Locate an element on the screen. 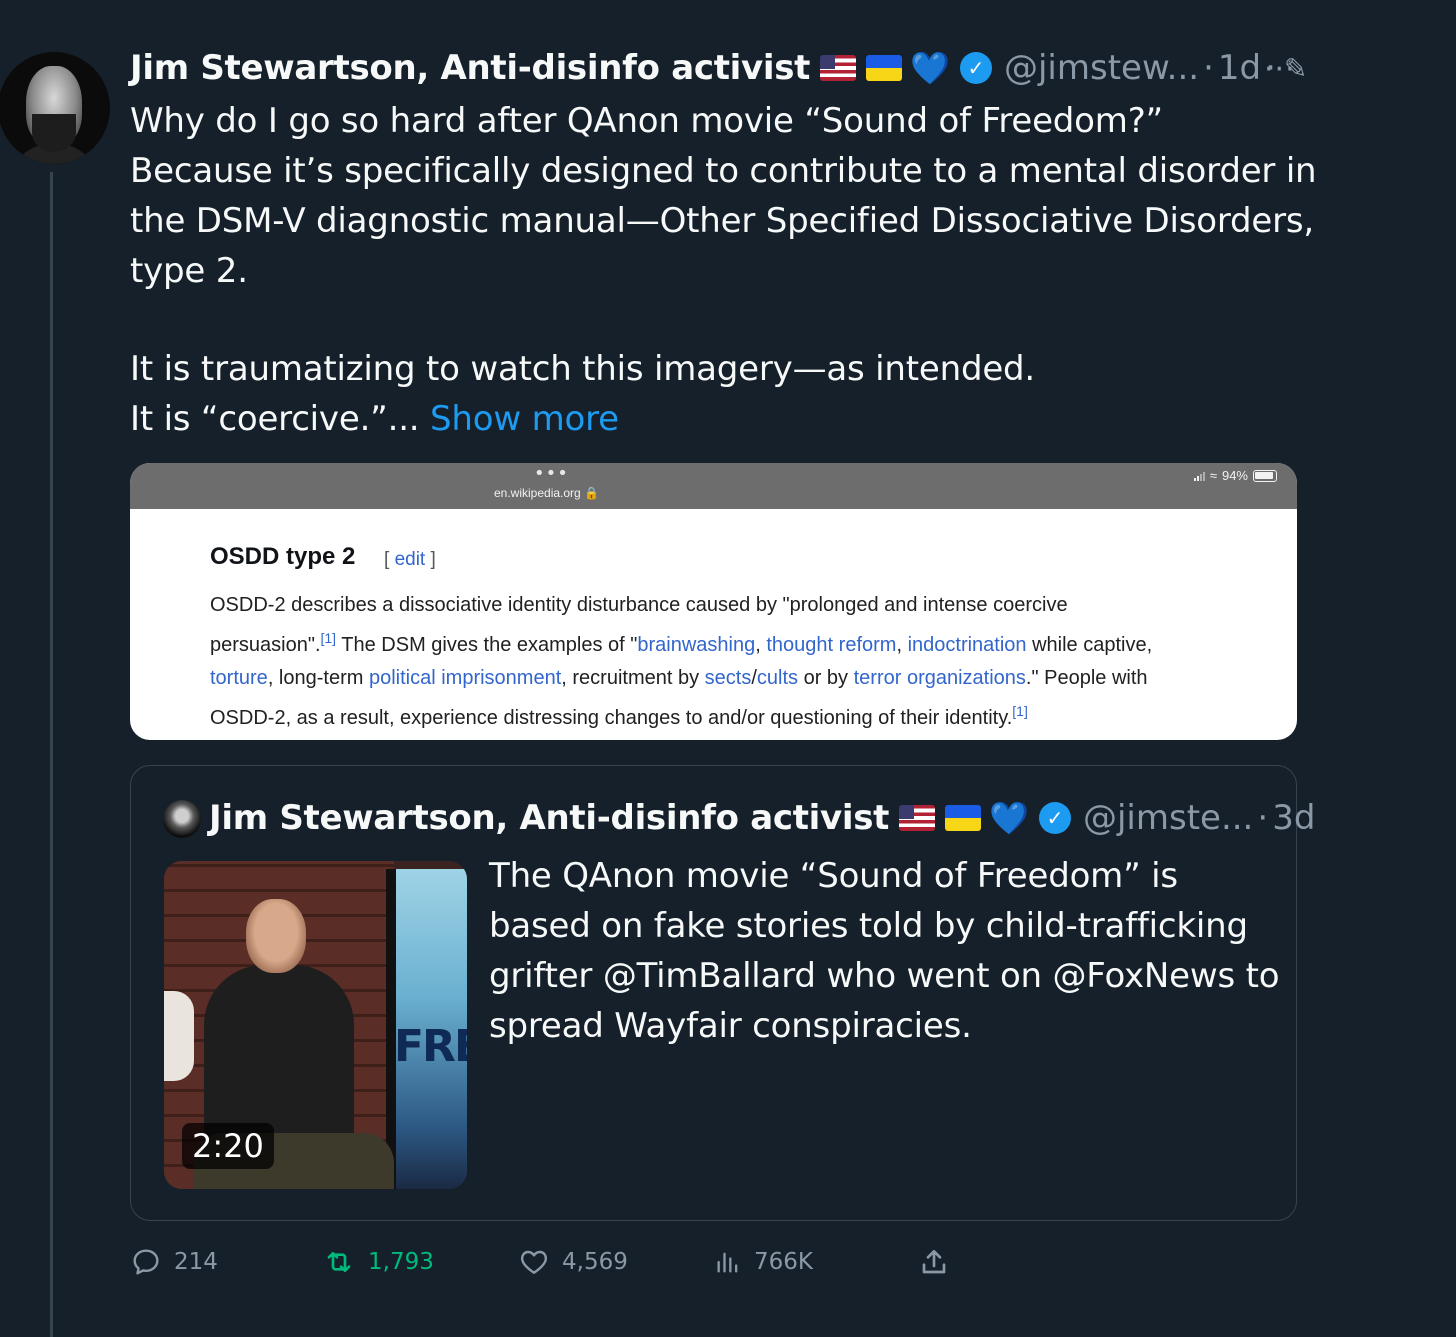 This screenshot has width=1456, height=1337. like-button: 4,569 is located at coordinates (573, 1262).